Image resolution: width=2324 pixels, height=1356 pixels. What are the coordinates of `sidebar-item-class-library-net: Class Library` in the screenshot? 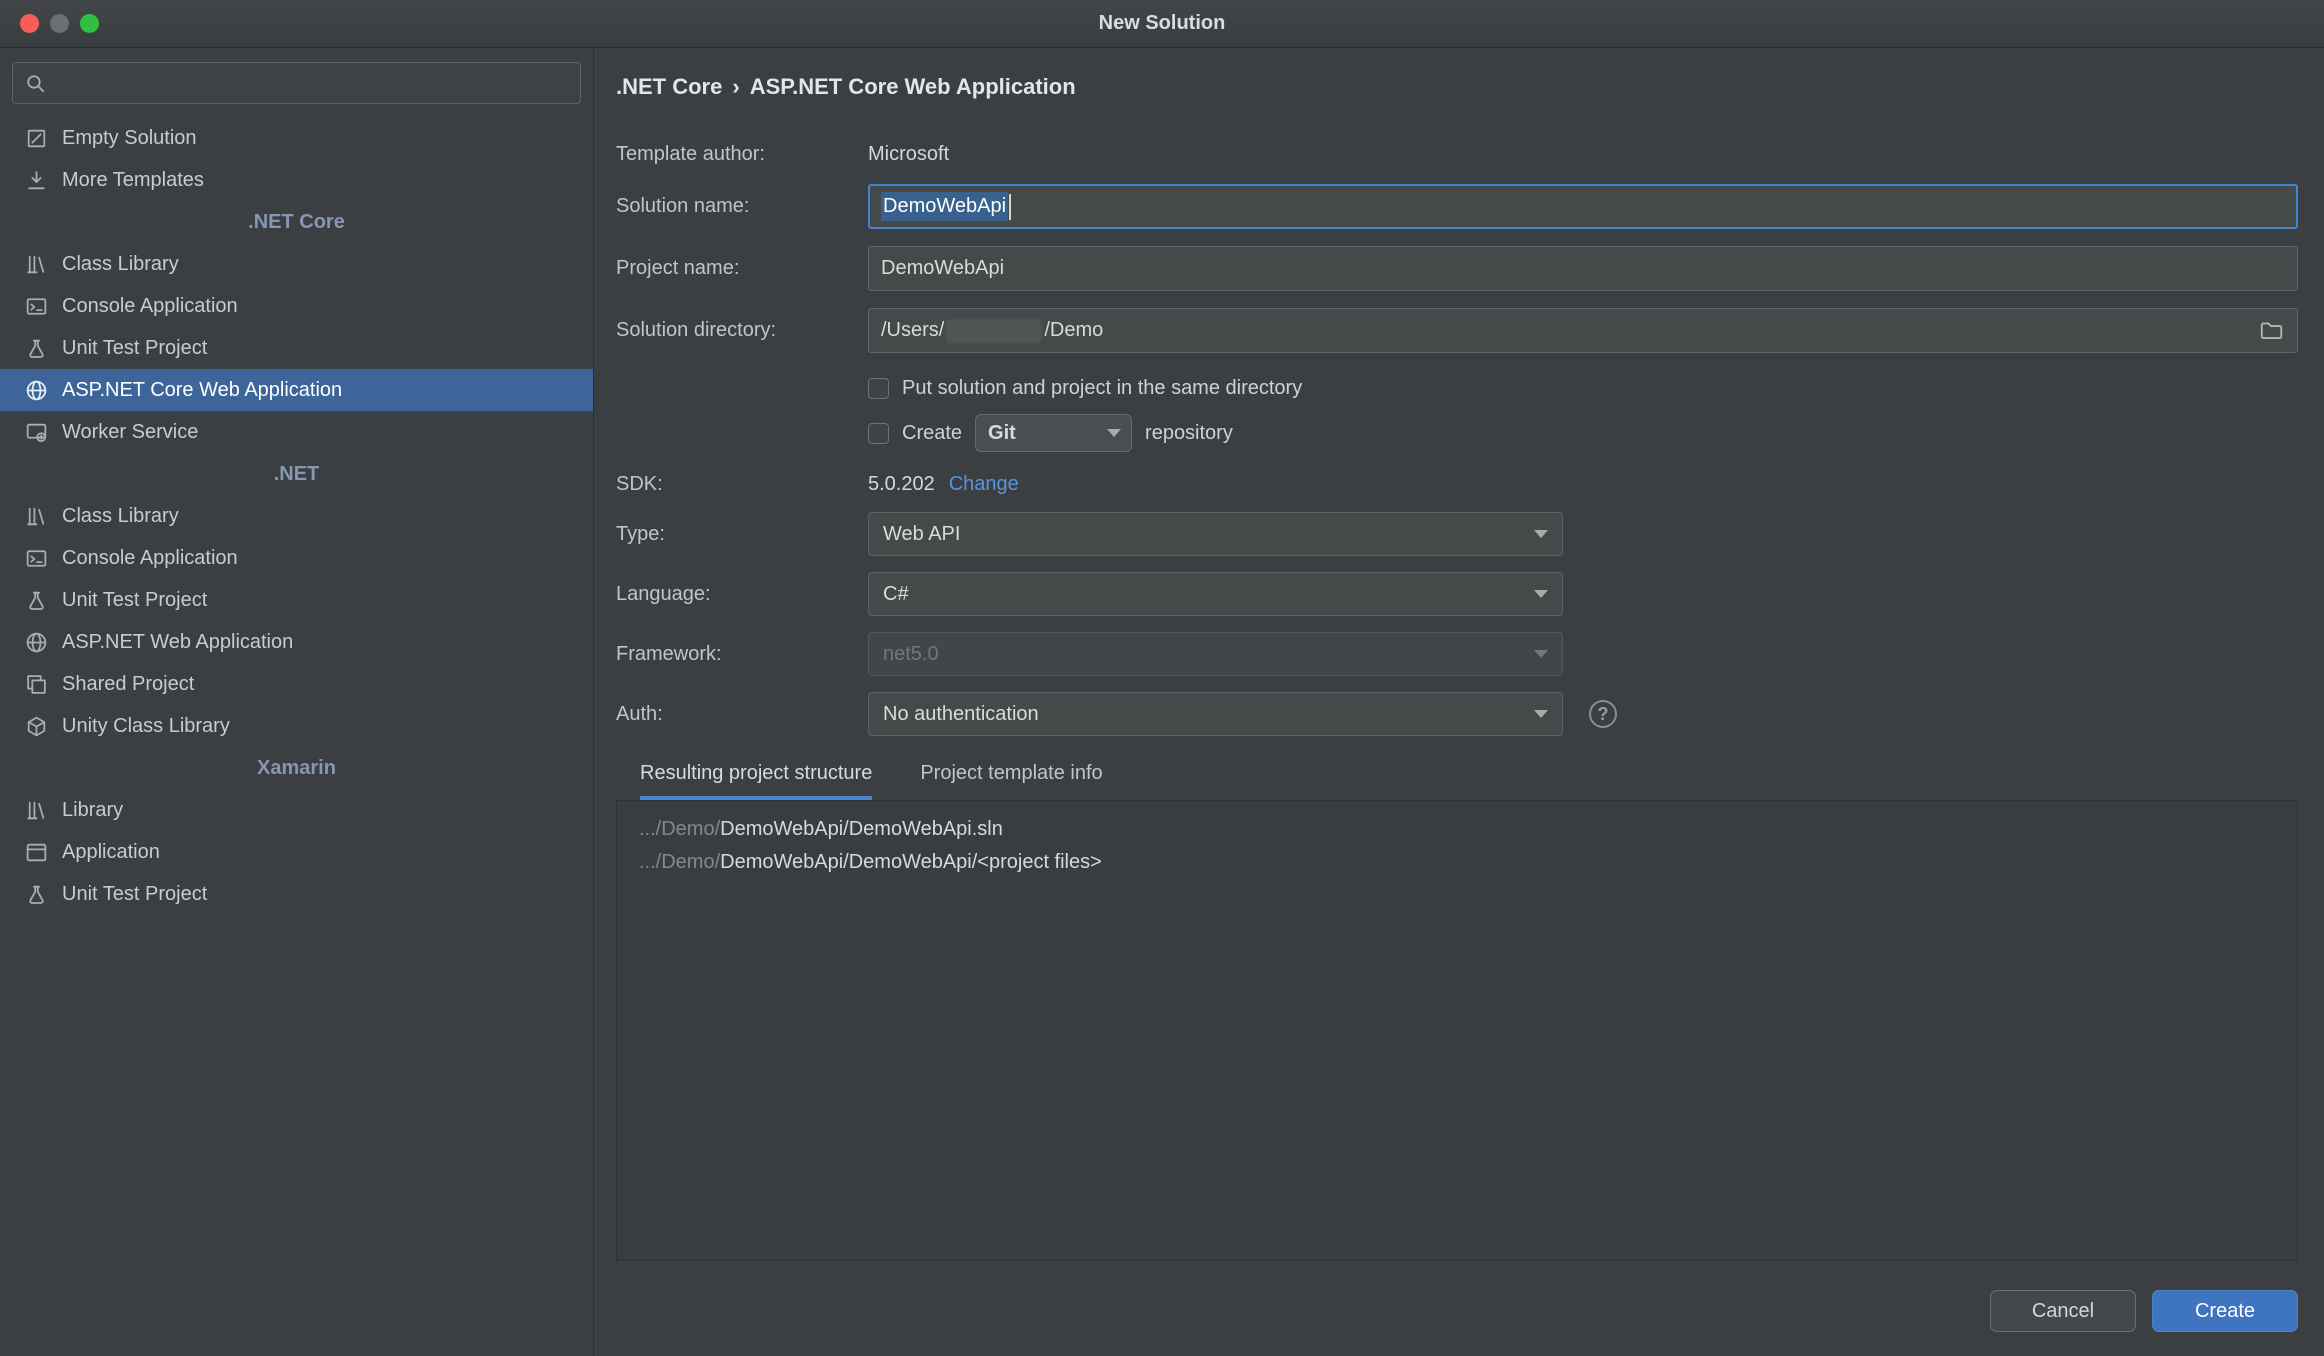 It's located at (296, 516).